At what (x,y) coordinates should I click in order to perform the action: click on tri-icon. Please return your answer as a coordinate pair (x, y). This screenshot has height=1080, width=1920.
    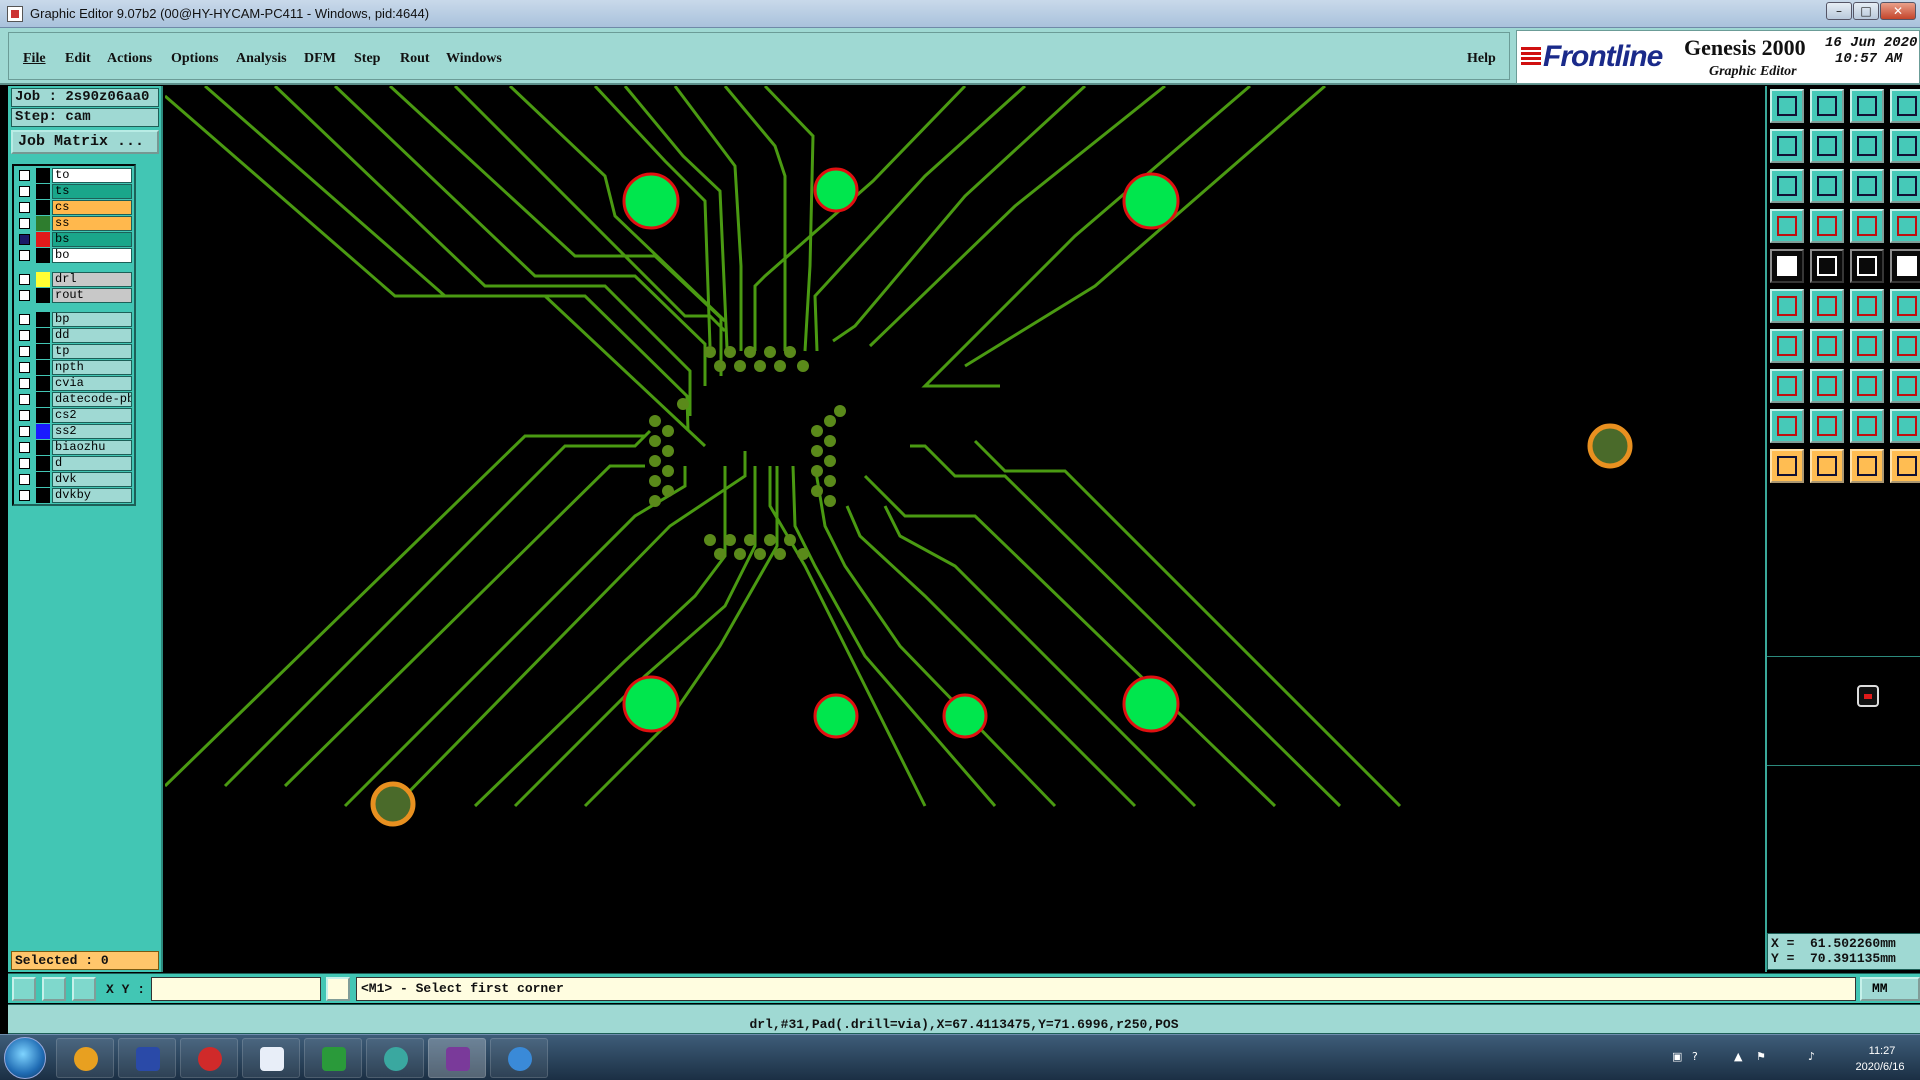
    Looking at the image, I should click on (1787, 426).